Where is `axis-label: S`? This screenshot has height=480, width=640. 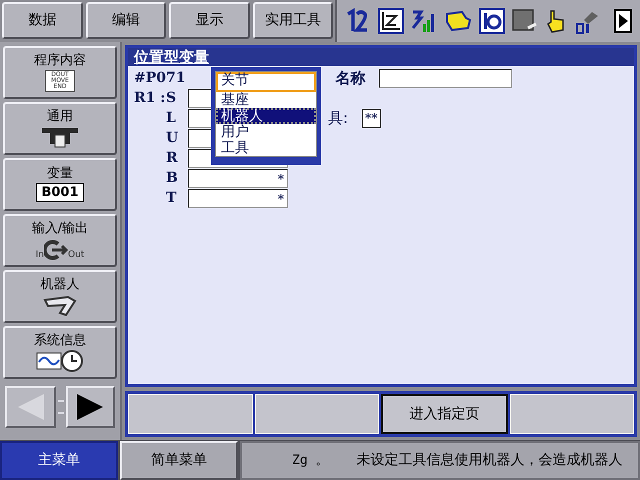
axis-label: S is located at coordinates (170, 98).